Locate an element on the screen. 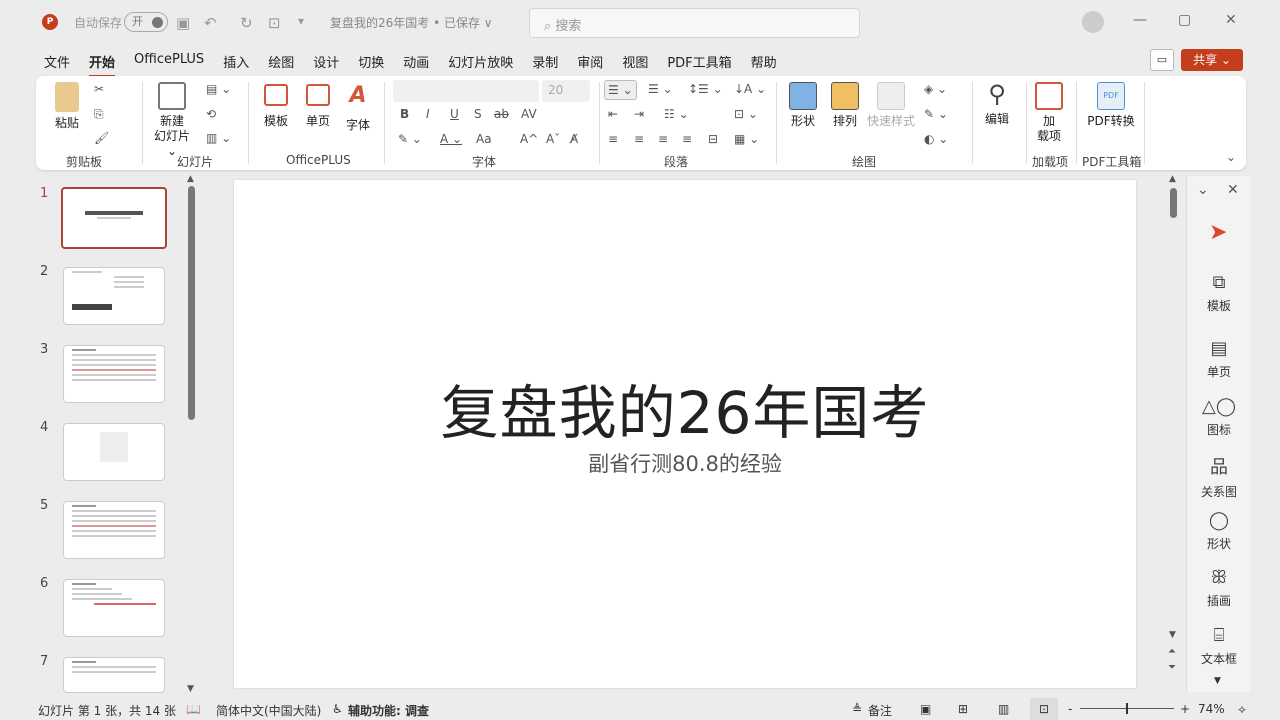  pane-illustration: ꕥ 插画 is located at coordinates (1219, 588).